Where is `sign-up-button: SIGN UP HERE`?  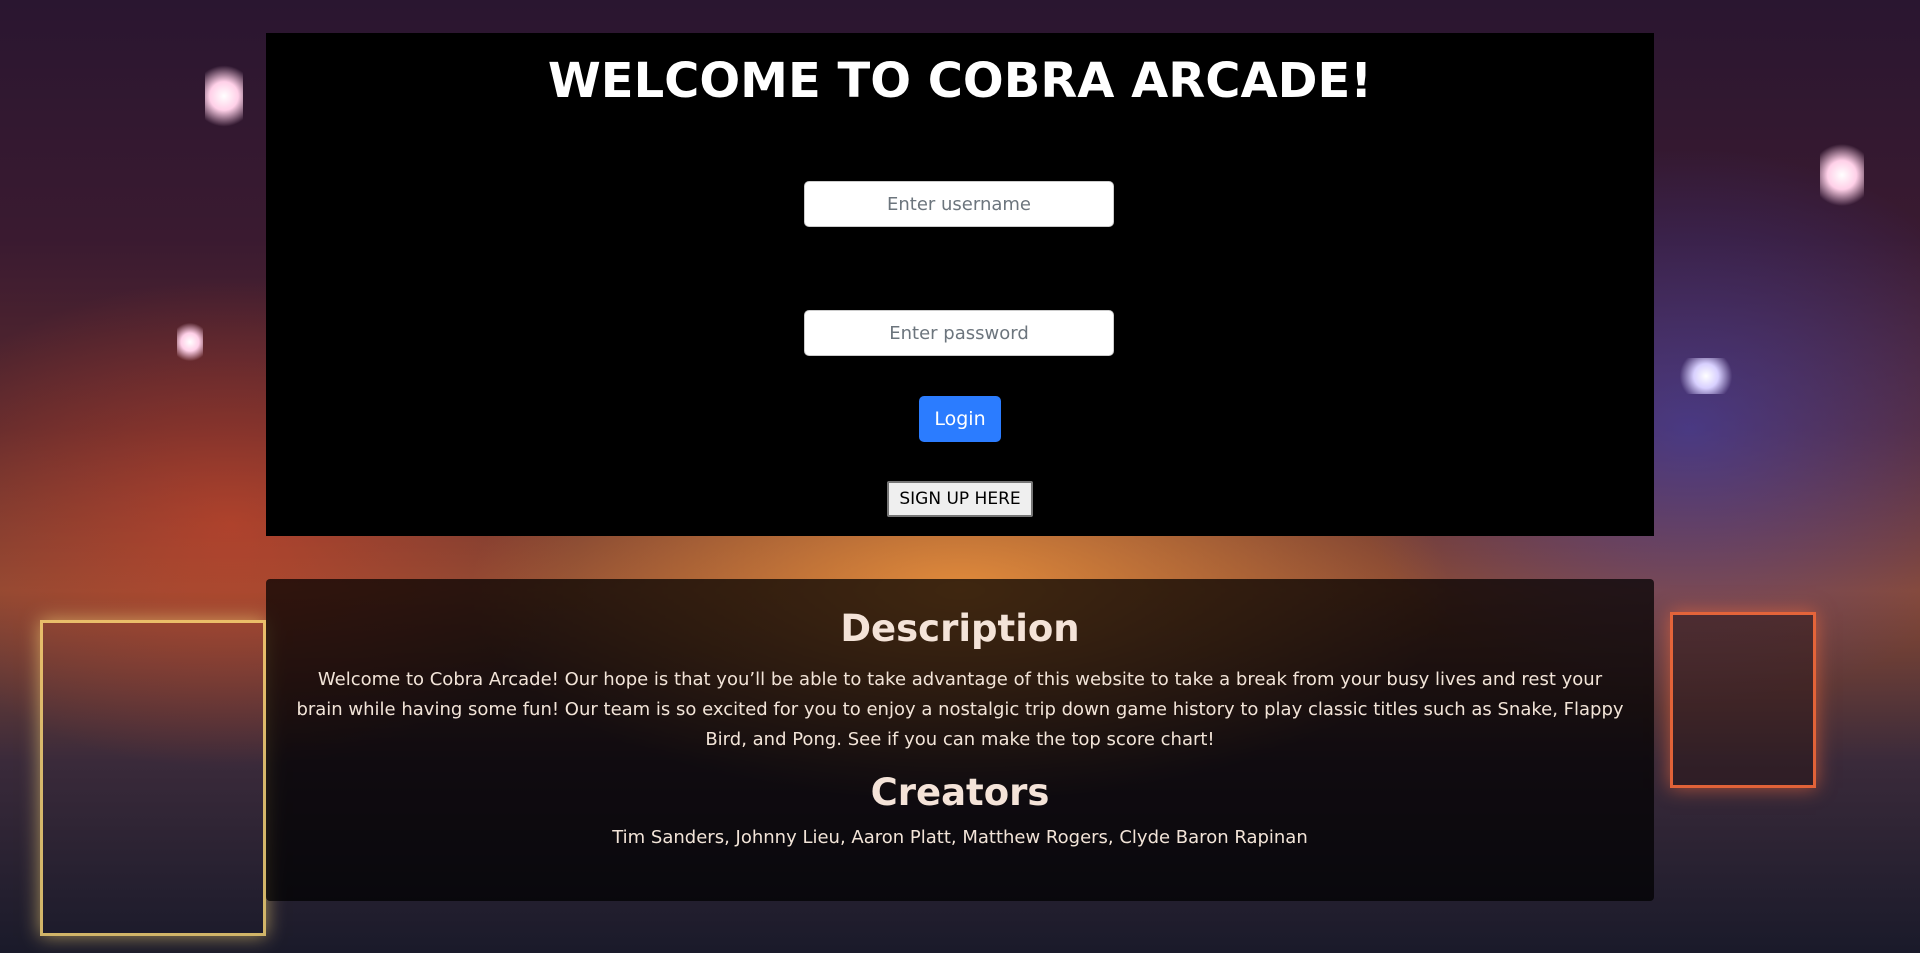
sign-up-button: SIGN UP HERE is located at coordinates (960, 499).